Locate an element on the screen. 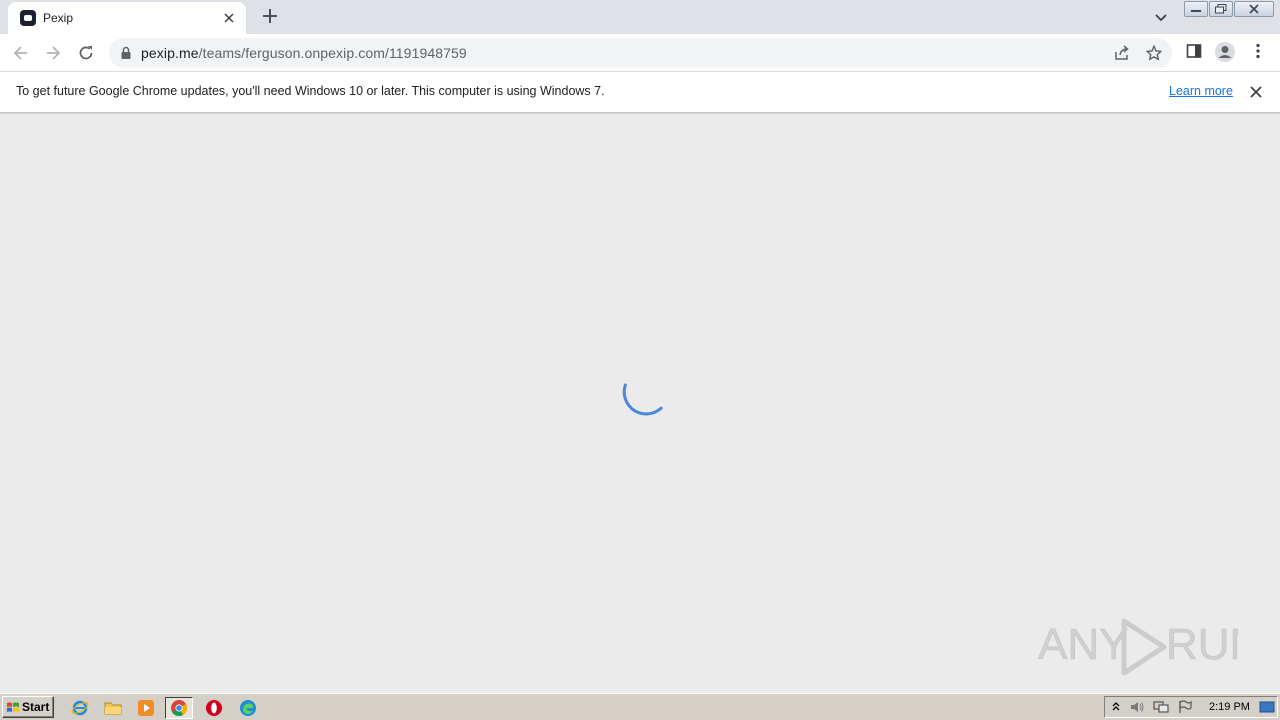  media-player-icon is located at coordinates (146, 708).